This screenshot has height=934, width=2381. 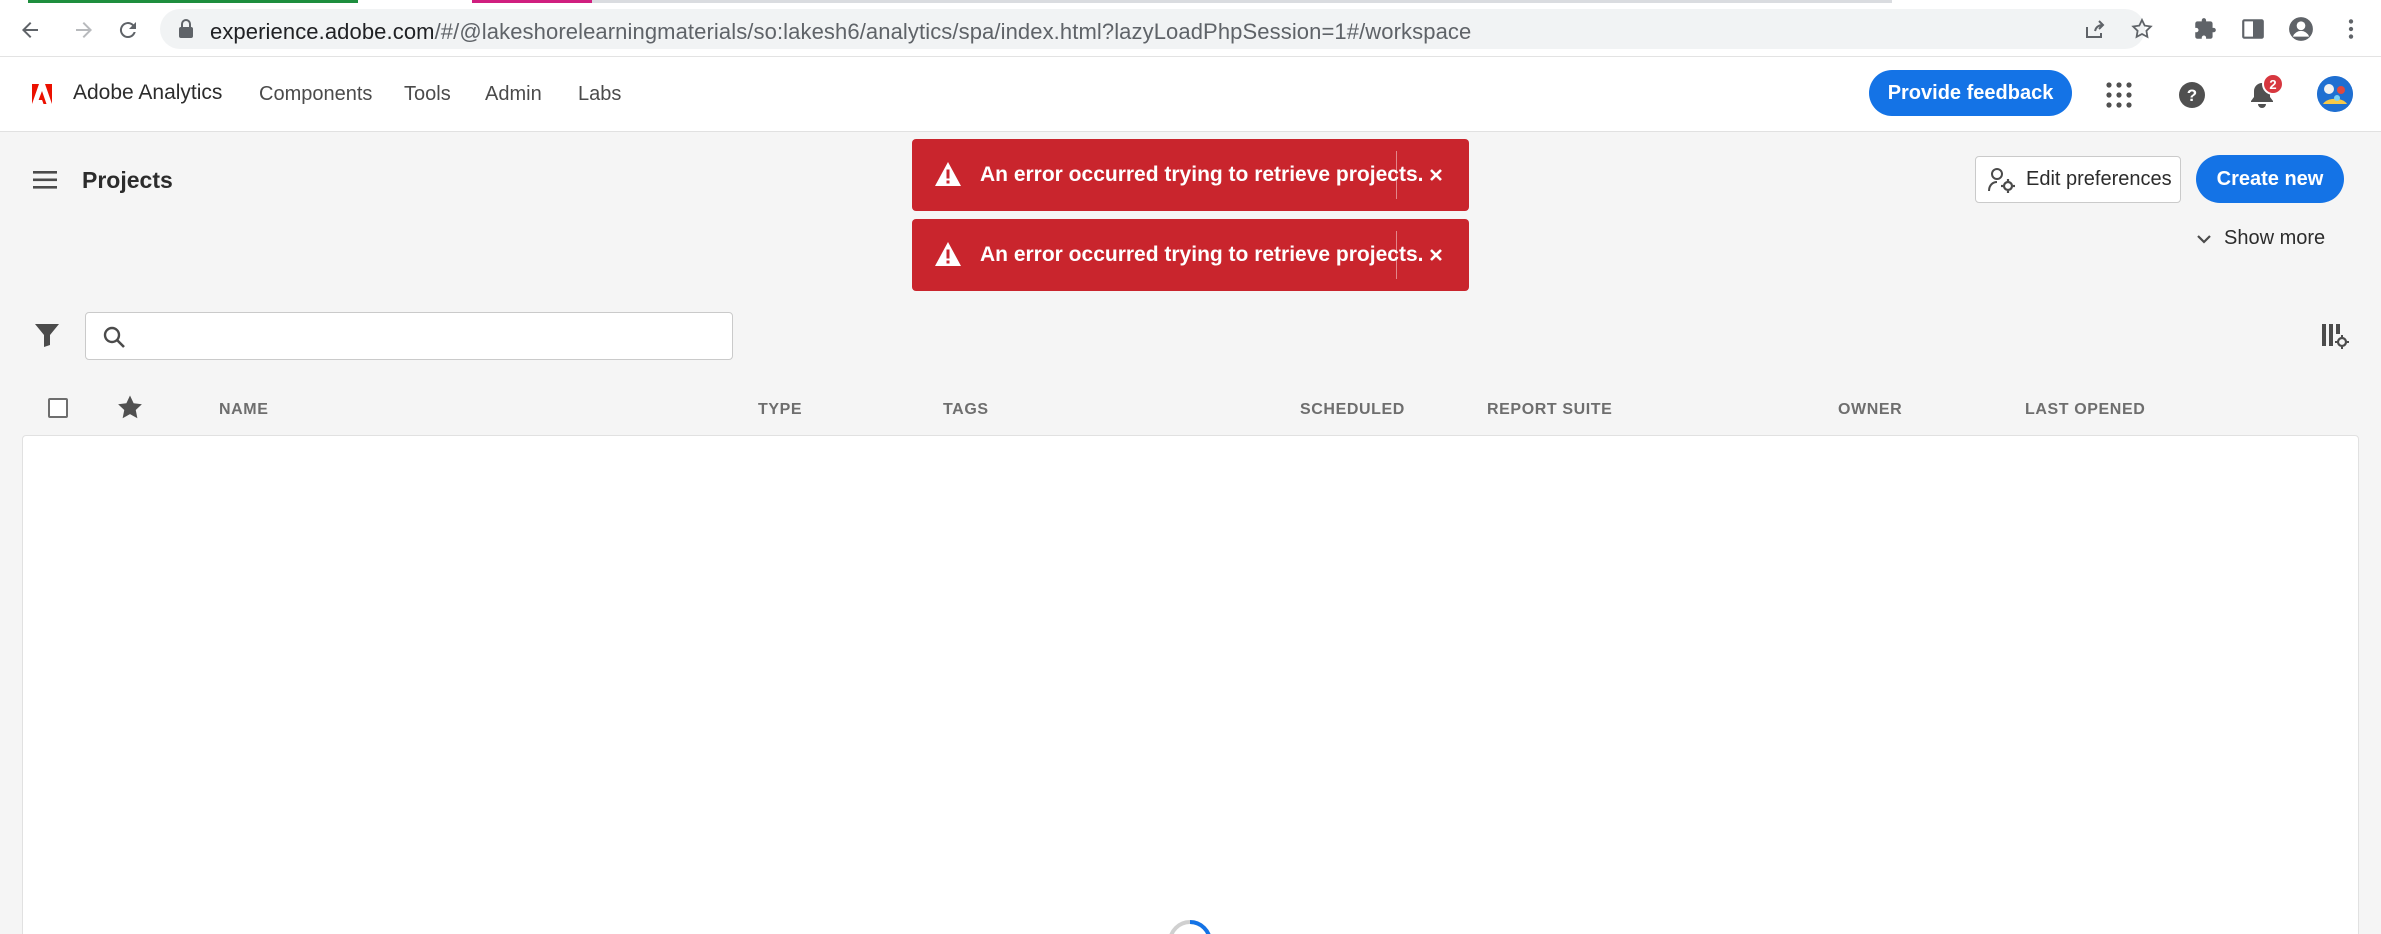 I want to click on search-input, so click(x=426, y=336).